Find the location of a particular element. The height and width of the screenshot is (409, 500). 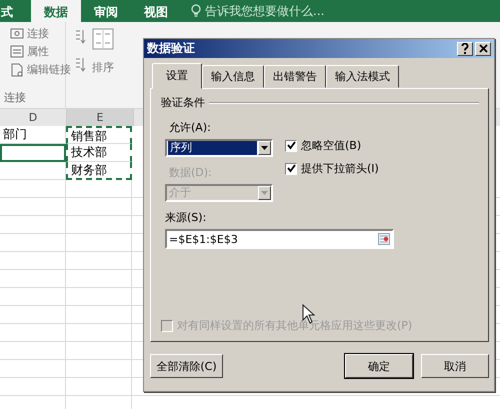

range-picker-icon is located at coordinates (384, 239).